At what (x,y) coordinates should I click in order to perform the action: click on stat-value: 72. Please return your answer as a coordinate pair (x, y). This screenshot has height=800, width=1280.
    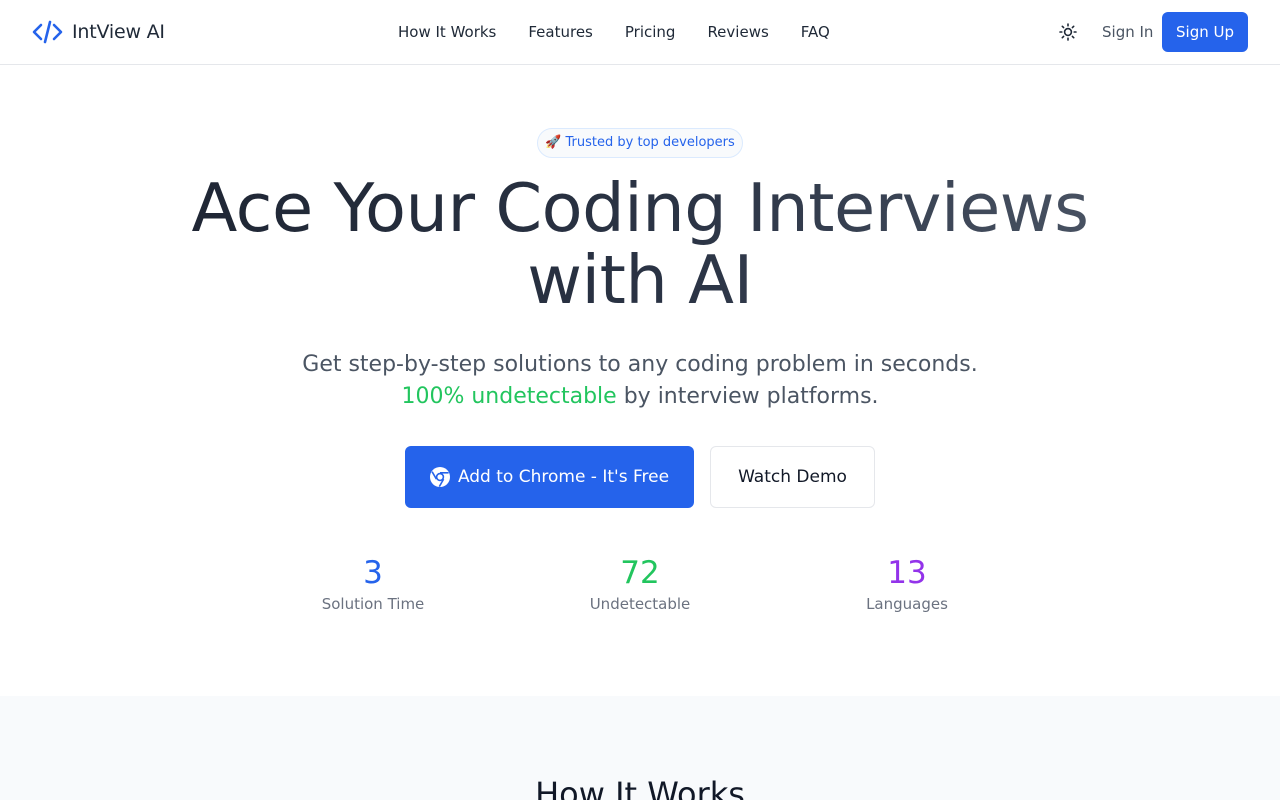
    Looking at the image, I should click on (640, 573).